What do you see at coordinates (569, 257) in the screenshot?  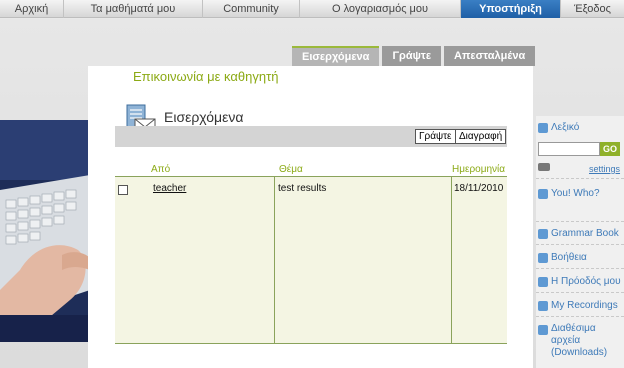 I see `sidebar-item-label: Βοήθεια` at bounding box center [569, 257].